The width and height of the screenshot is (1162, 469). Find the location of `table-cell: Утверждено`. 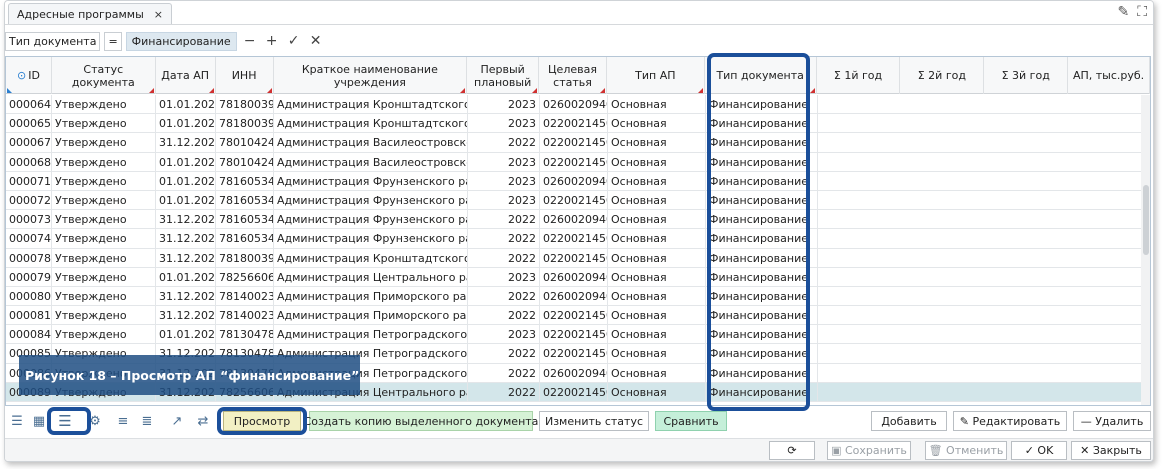

table-cell: Утверждено is located at coordinates (104, 296).